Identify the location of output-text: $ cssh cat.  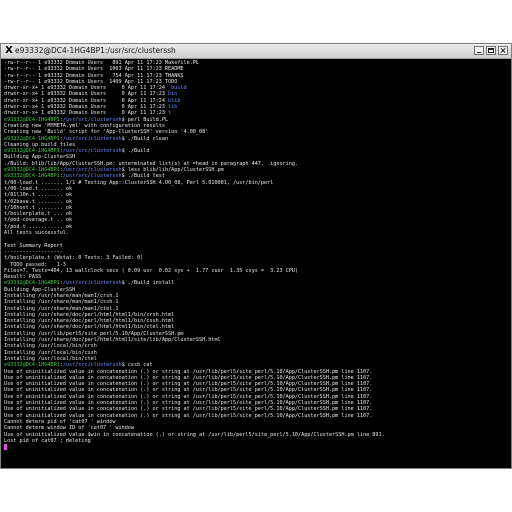
(137, 365).